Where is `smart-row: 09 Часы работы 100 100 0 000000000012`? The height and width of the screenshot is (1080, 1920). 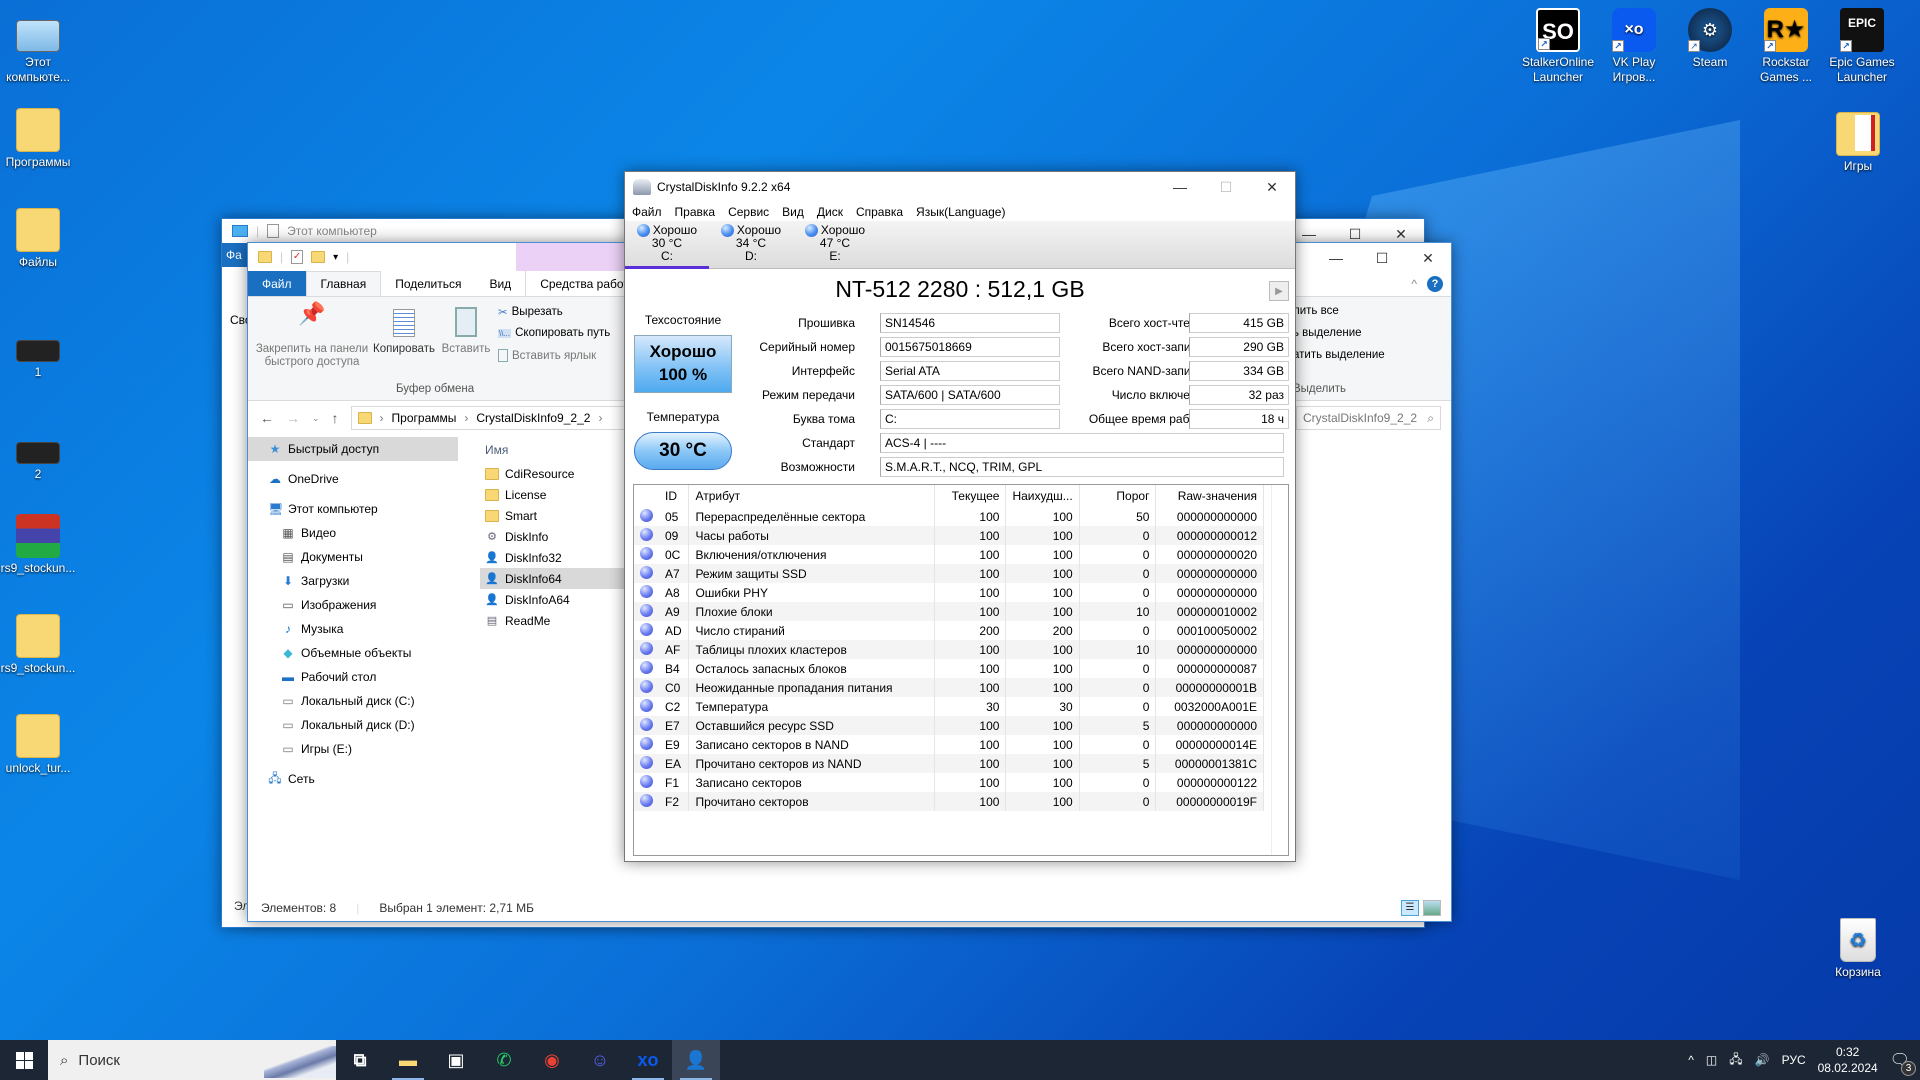
smart-row: 09 Часы работы 100 100 0 000000000012 is located at coordinates (949, 535).